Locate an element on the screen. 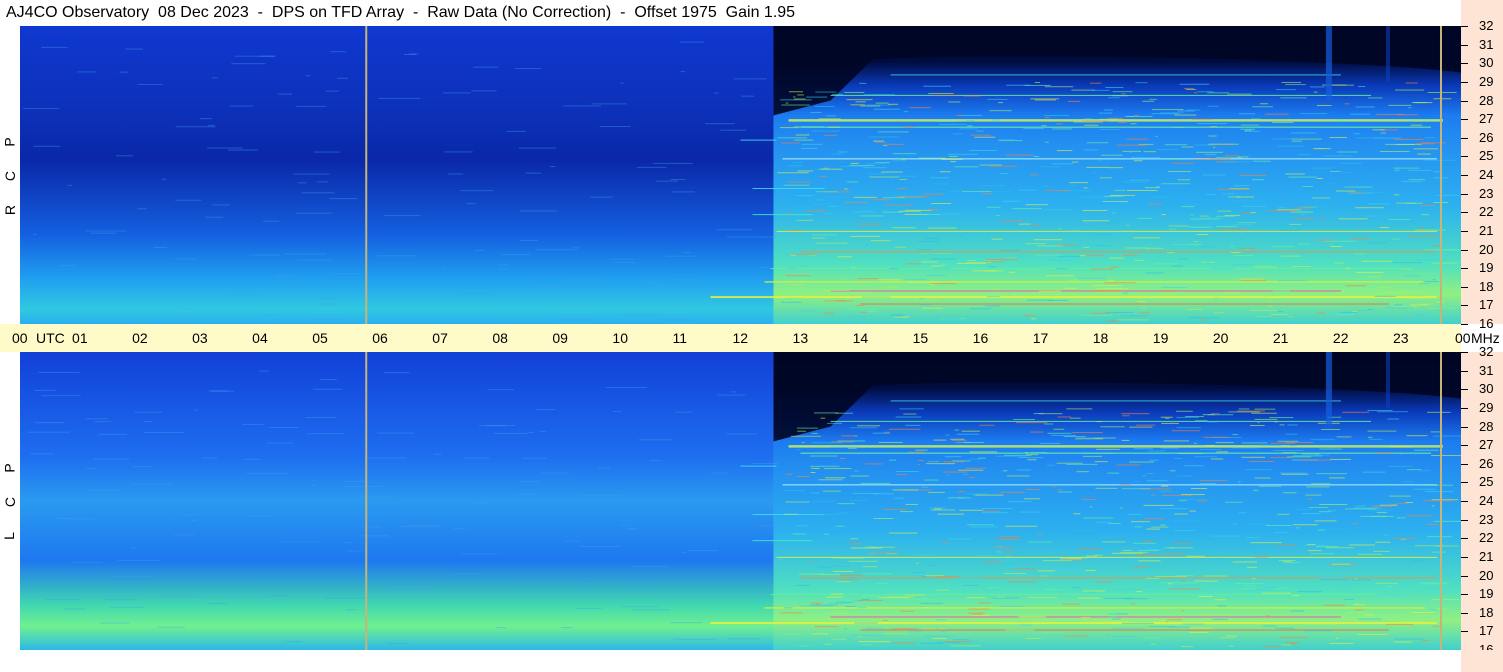 This screenshot has height=672, width=1503. x-tick-label: 13 is located at coordinates (800, 338).